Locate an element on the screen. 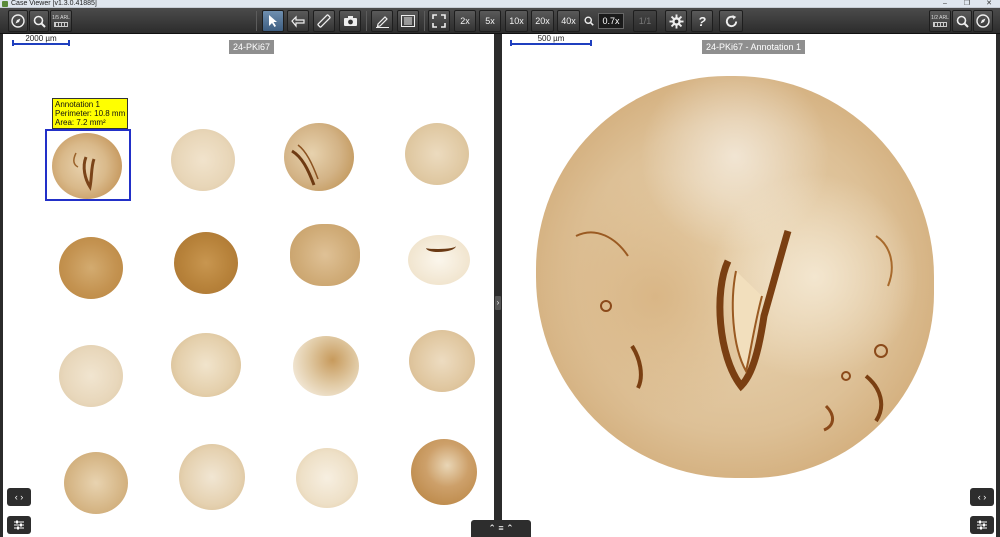  expand-icon is located at coordinates (439, 21).